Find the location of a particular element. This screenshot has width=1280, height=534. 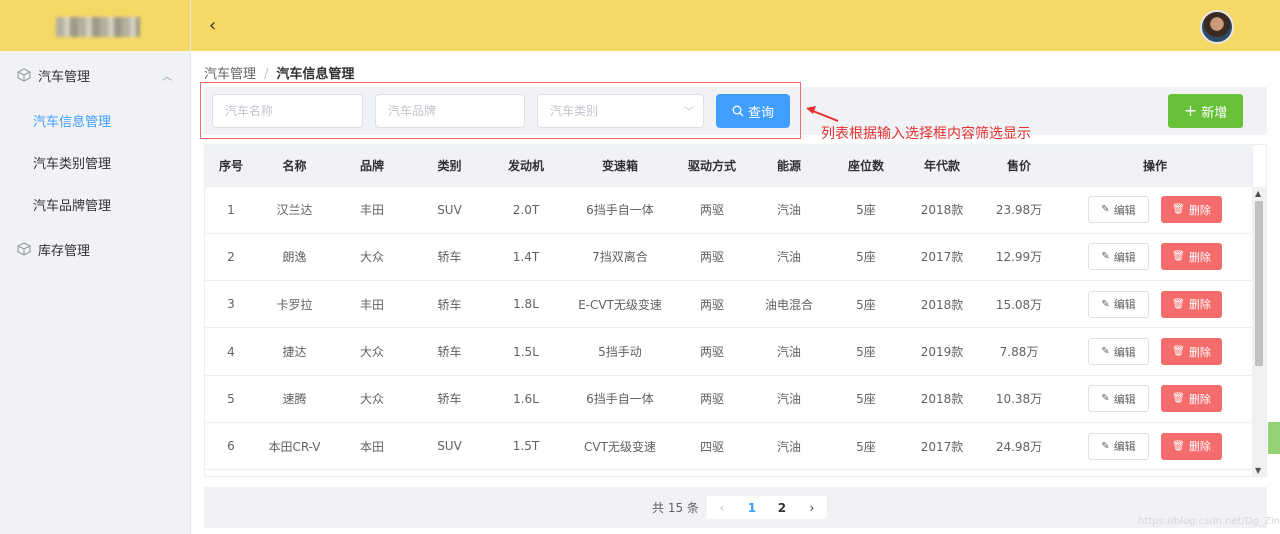

table-cell: 23.98万 is located at coordinates (1019, 210).